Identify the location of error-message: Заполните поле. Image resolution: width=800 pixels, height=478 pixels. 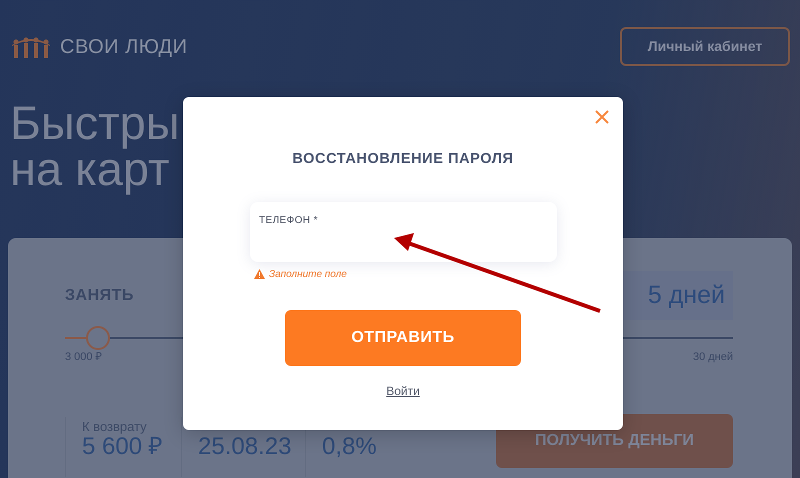
(308, 275).